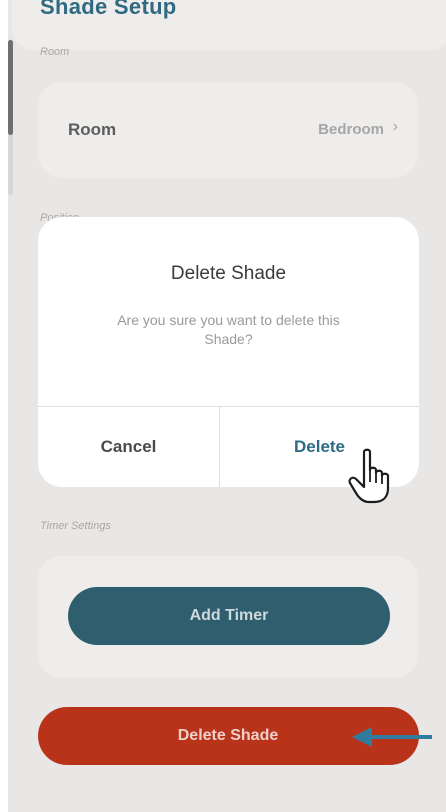 This screenshot has width=446, height=812. Describe the element at coordinates (108, 9) in the screenshot. I see `page-title: Shade Setup` at that location.